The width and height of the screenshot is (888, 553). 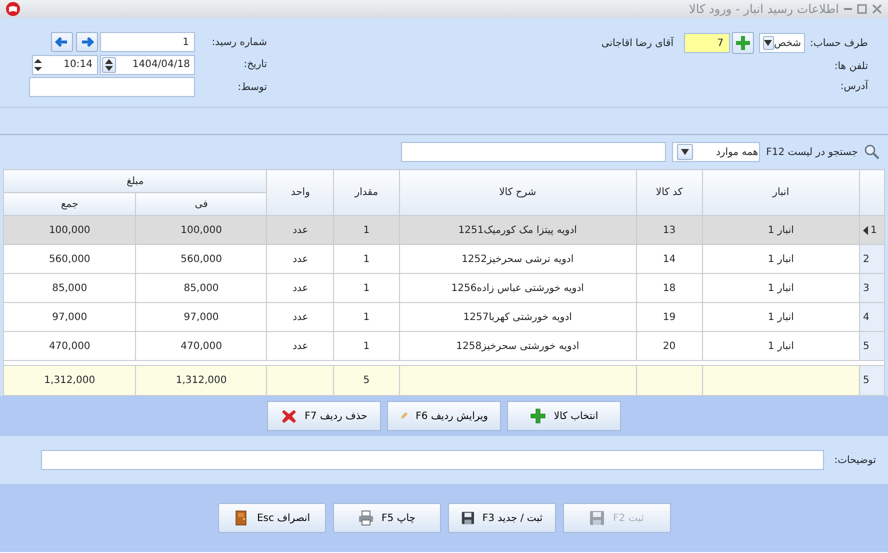 I want to click on column-header: کد کالا, so click(x=669, y=193).